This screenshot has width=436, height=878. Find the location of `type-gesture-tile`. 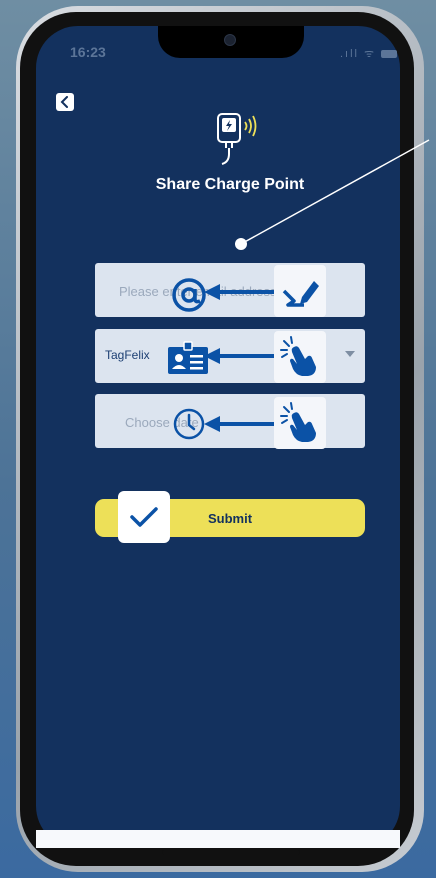

type-gesture-tile is located at coordinates (300, 291).